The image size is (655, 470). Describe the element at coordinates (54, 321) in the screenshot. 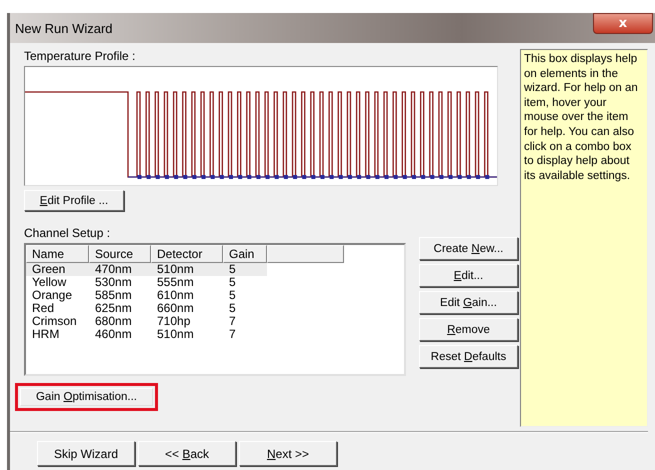

I see `table-cell-text: Crimson` at that location.